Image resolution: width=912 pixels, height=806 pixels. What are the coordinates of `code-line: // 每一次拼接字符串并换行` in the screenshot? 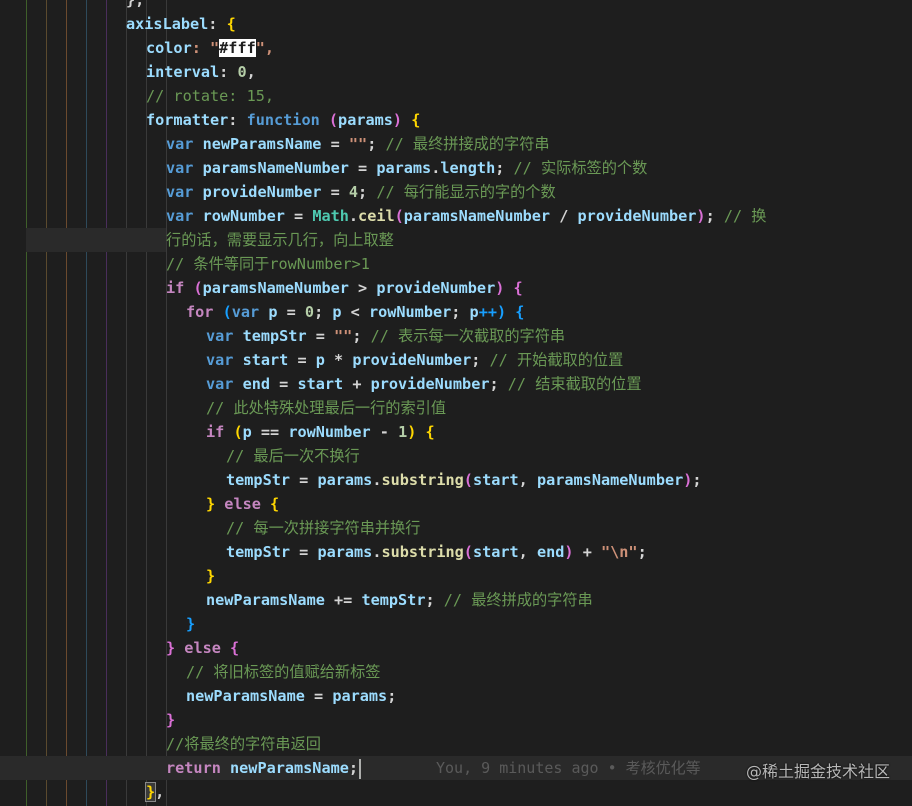 It's located at (456, 528).